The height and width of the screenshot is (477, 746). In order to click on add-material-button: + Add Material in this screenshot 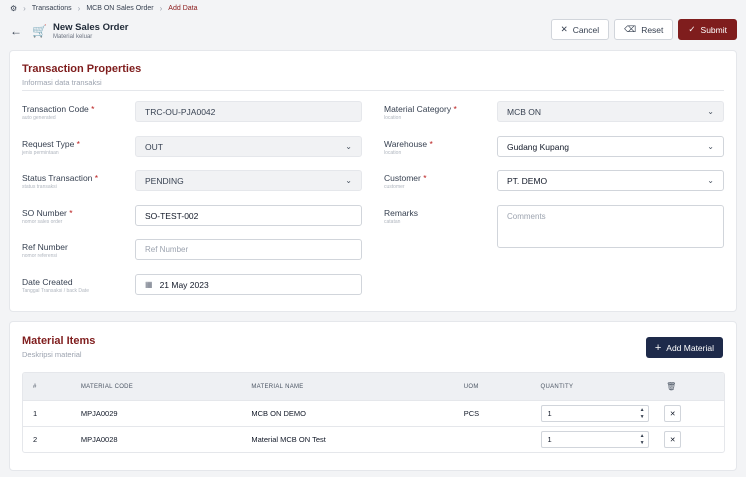, I will do `click(684, 347)`.